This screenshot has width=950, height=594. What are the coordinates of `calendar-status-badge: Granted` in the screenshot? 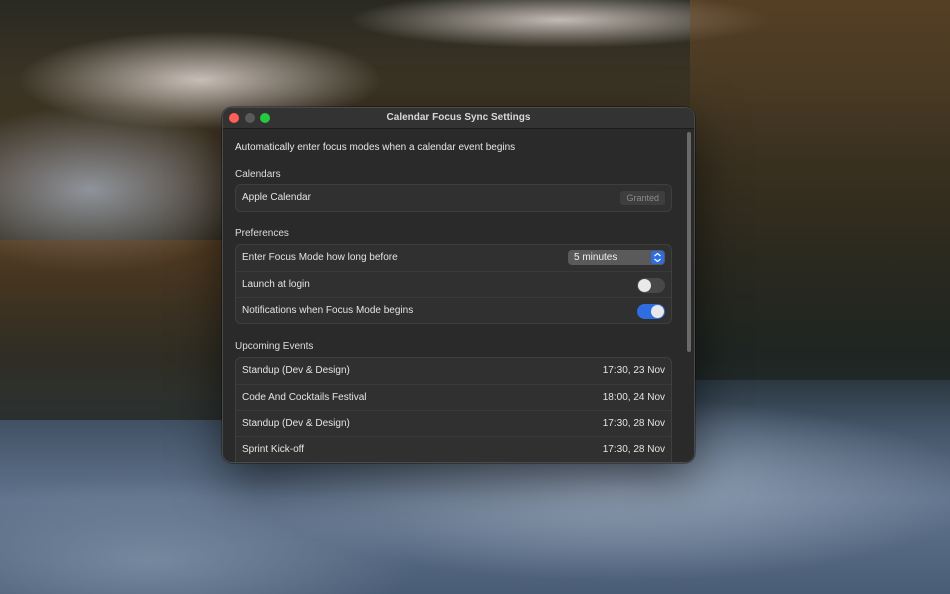 It's located at (642, 198).